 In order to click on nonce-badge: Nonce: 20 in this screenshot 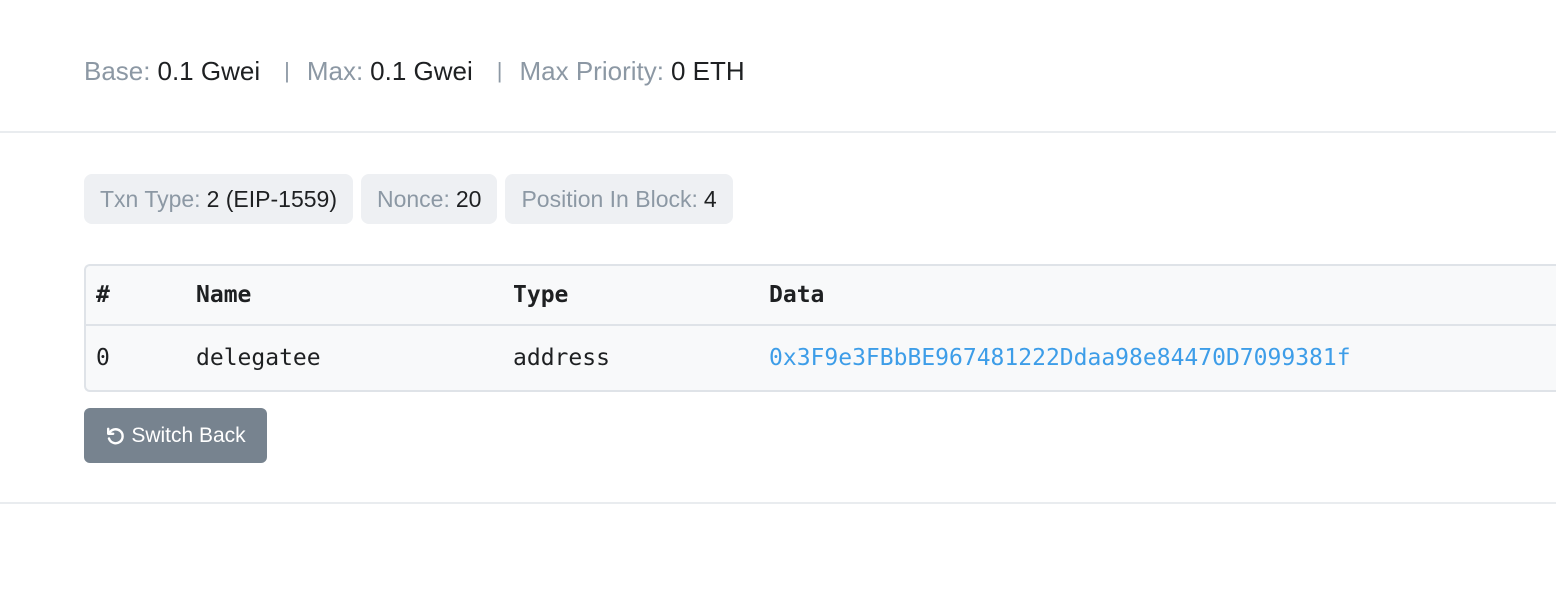, I will do `click(429, 199)`.